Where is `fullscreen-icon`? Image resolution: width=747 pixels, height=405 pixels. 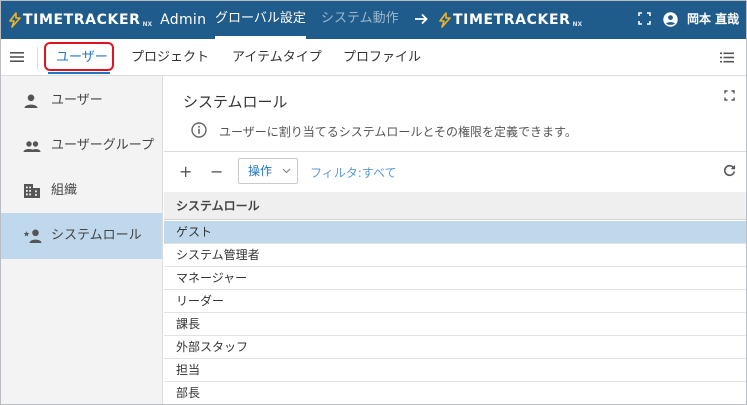
fullscreen-icon is located at coordinates (644, 18).